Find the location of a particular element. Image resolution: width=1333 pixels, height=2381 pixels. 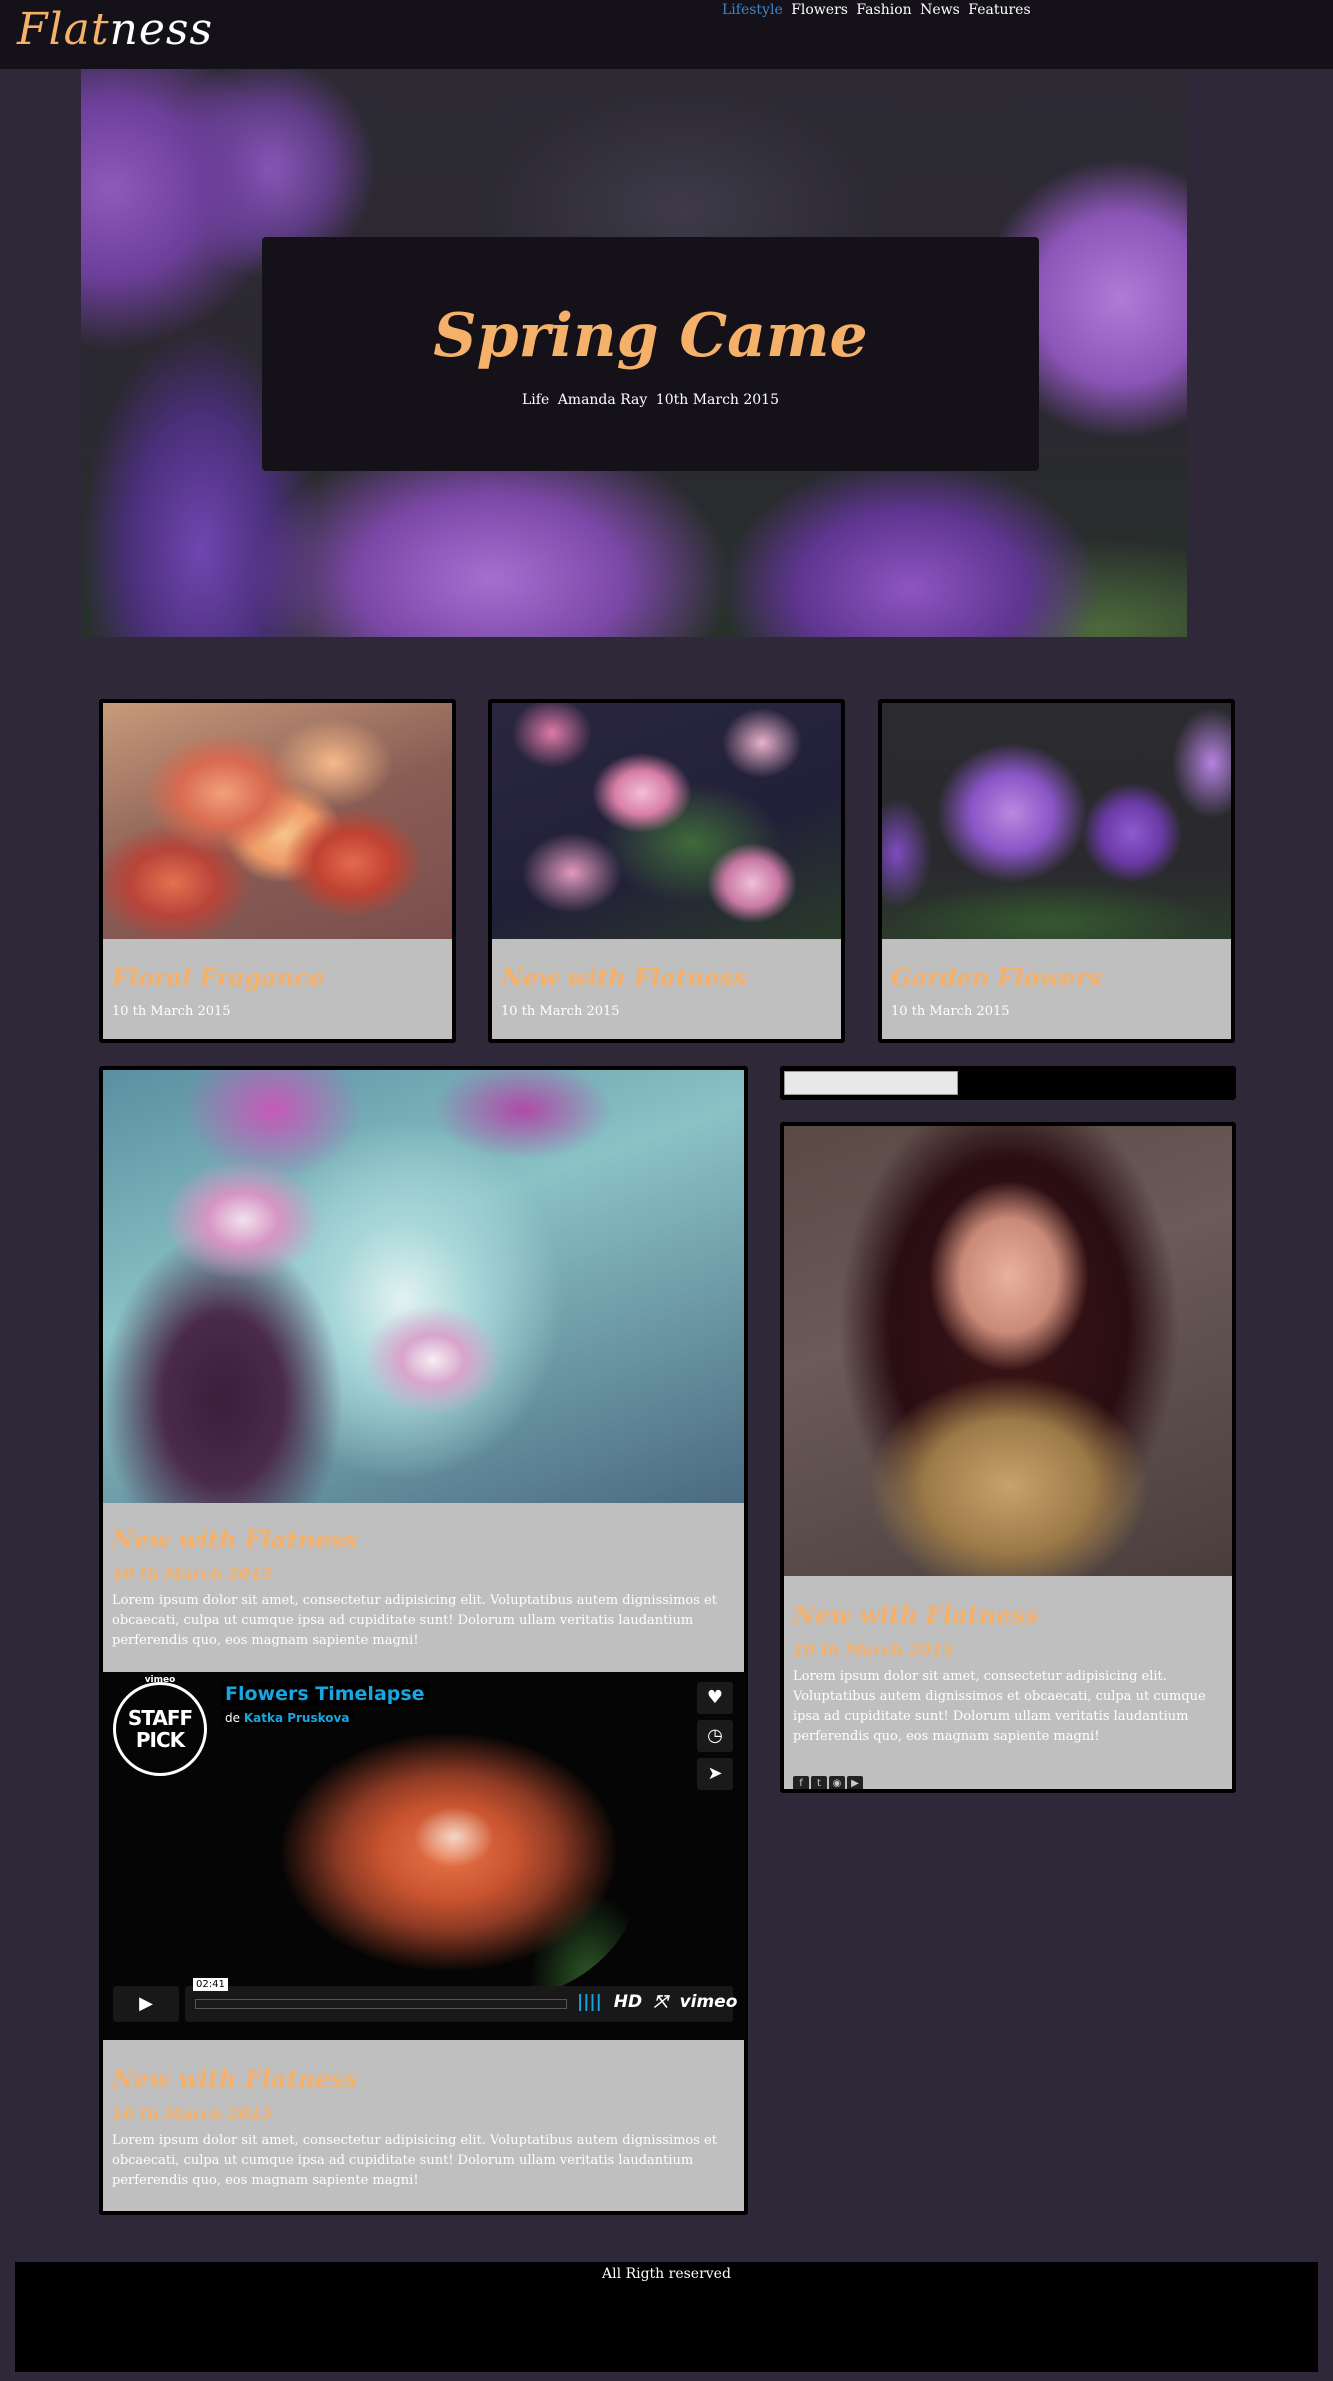

post-card-floral-fragance: Floral Fragance 10 th March 2015 is located at coordinates (277, 871).